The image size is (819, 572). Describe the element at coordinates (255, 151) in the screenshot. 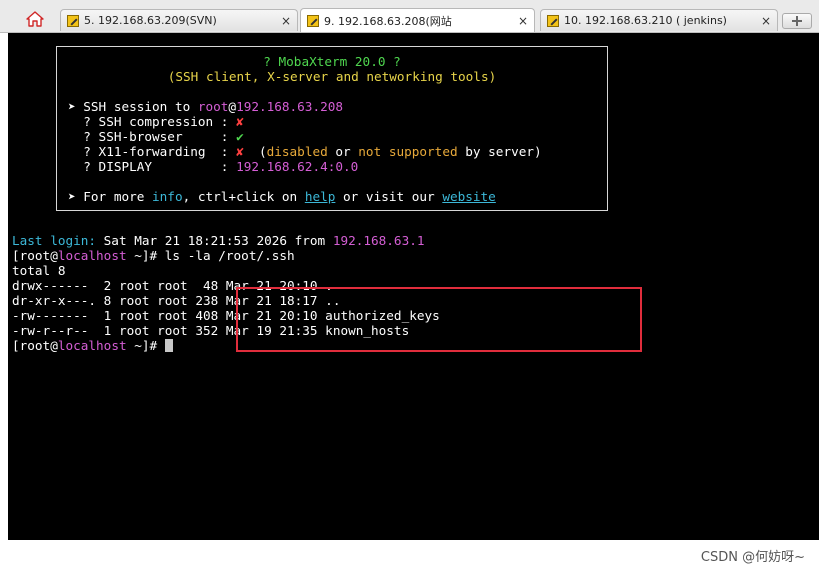

I see `x11-note-open: (` at that location.